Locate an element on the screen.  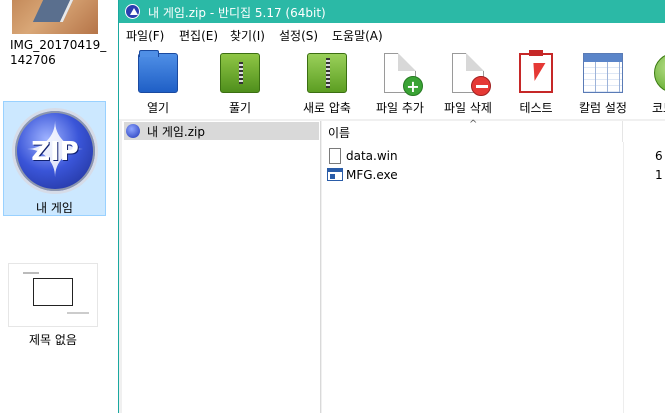
delete-file-icon is located at coordinates (471, 74).